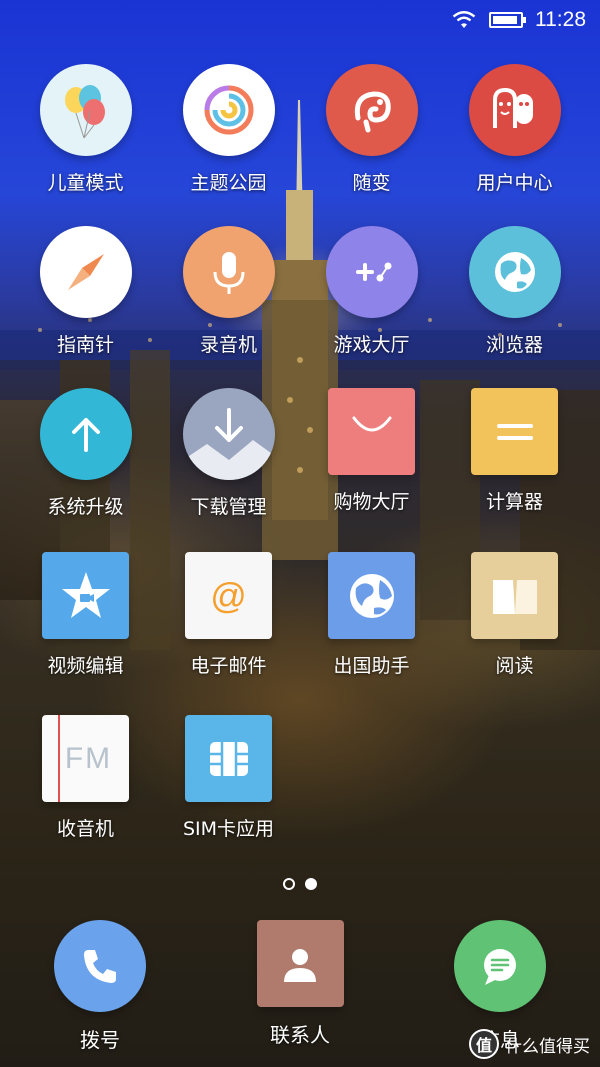 Image resolution: width=600 pixels, height=1067 pixels. What do you see at coordinates (300, 1035) in the screenshot?
I see `app-label: 联系人` at bounding box center [300, 1035].